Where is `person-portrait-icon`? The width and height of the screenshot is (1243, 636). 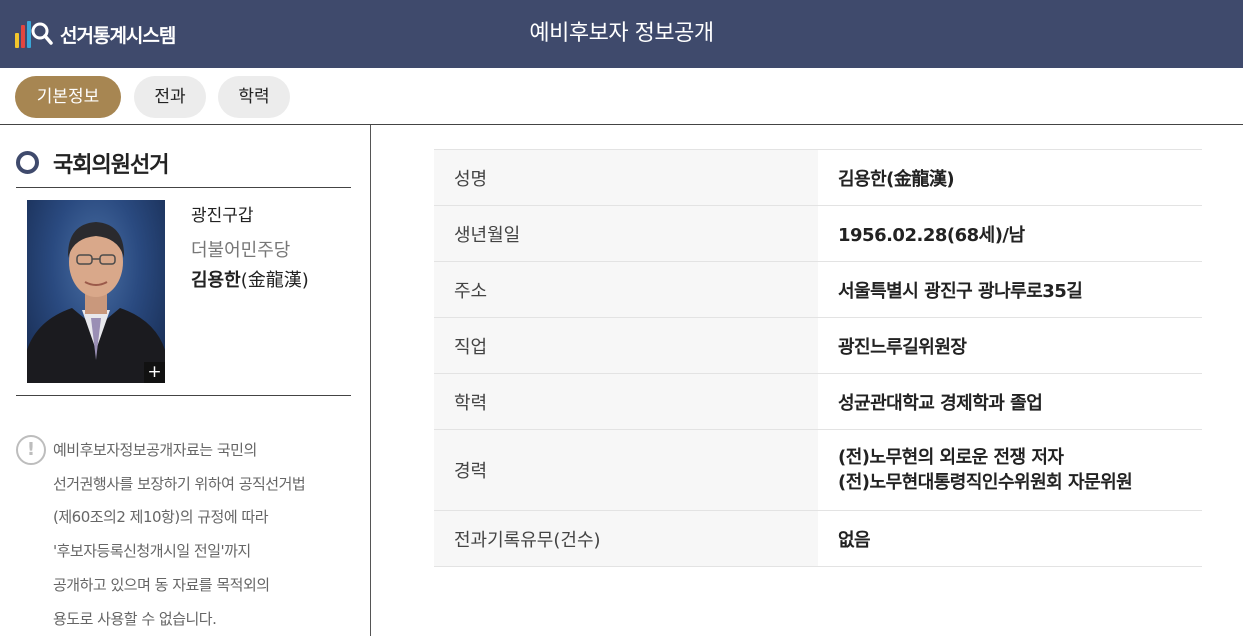 person-portrait-icon is located at coordinates (96, 302).